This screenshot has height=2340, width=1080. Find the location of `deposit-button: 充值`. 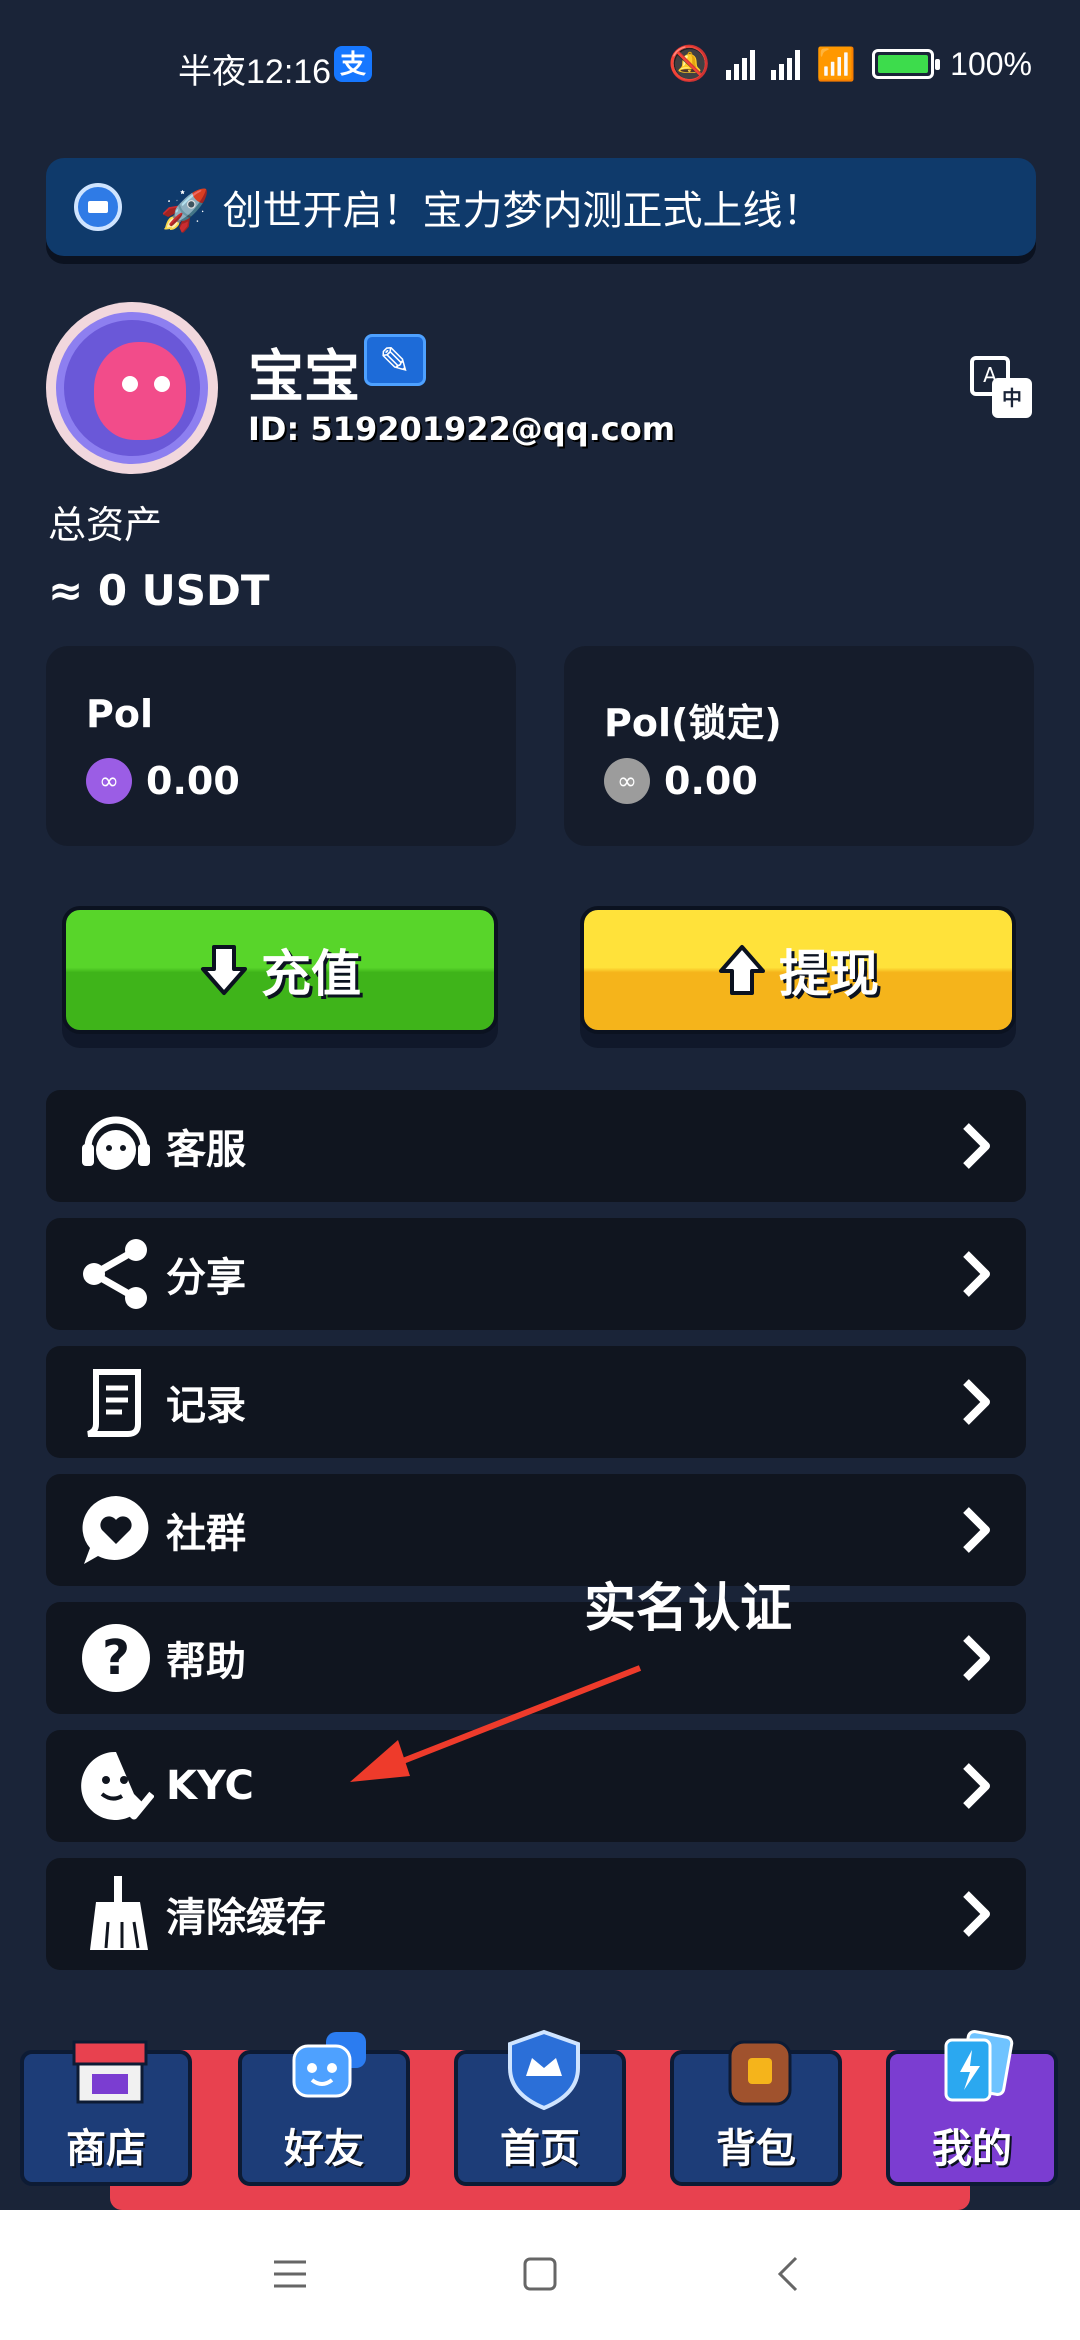

deposit-button: 充值 is located at coordinates (280, 970).